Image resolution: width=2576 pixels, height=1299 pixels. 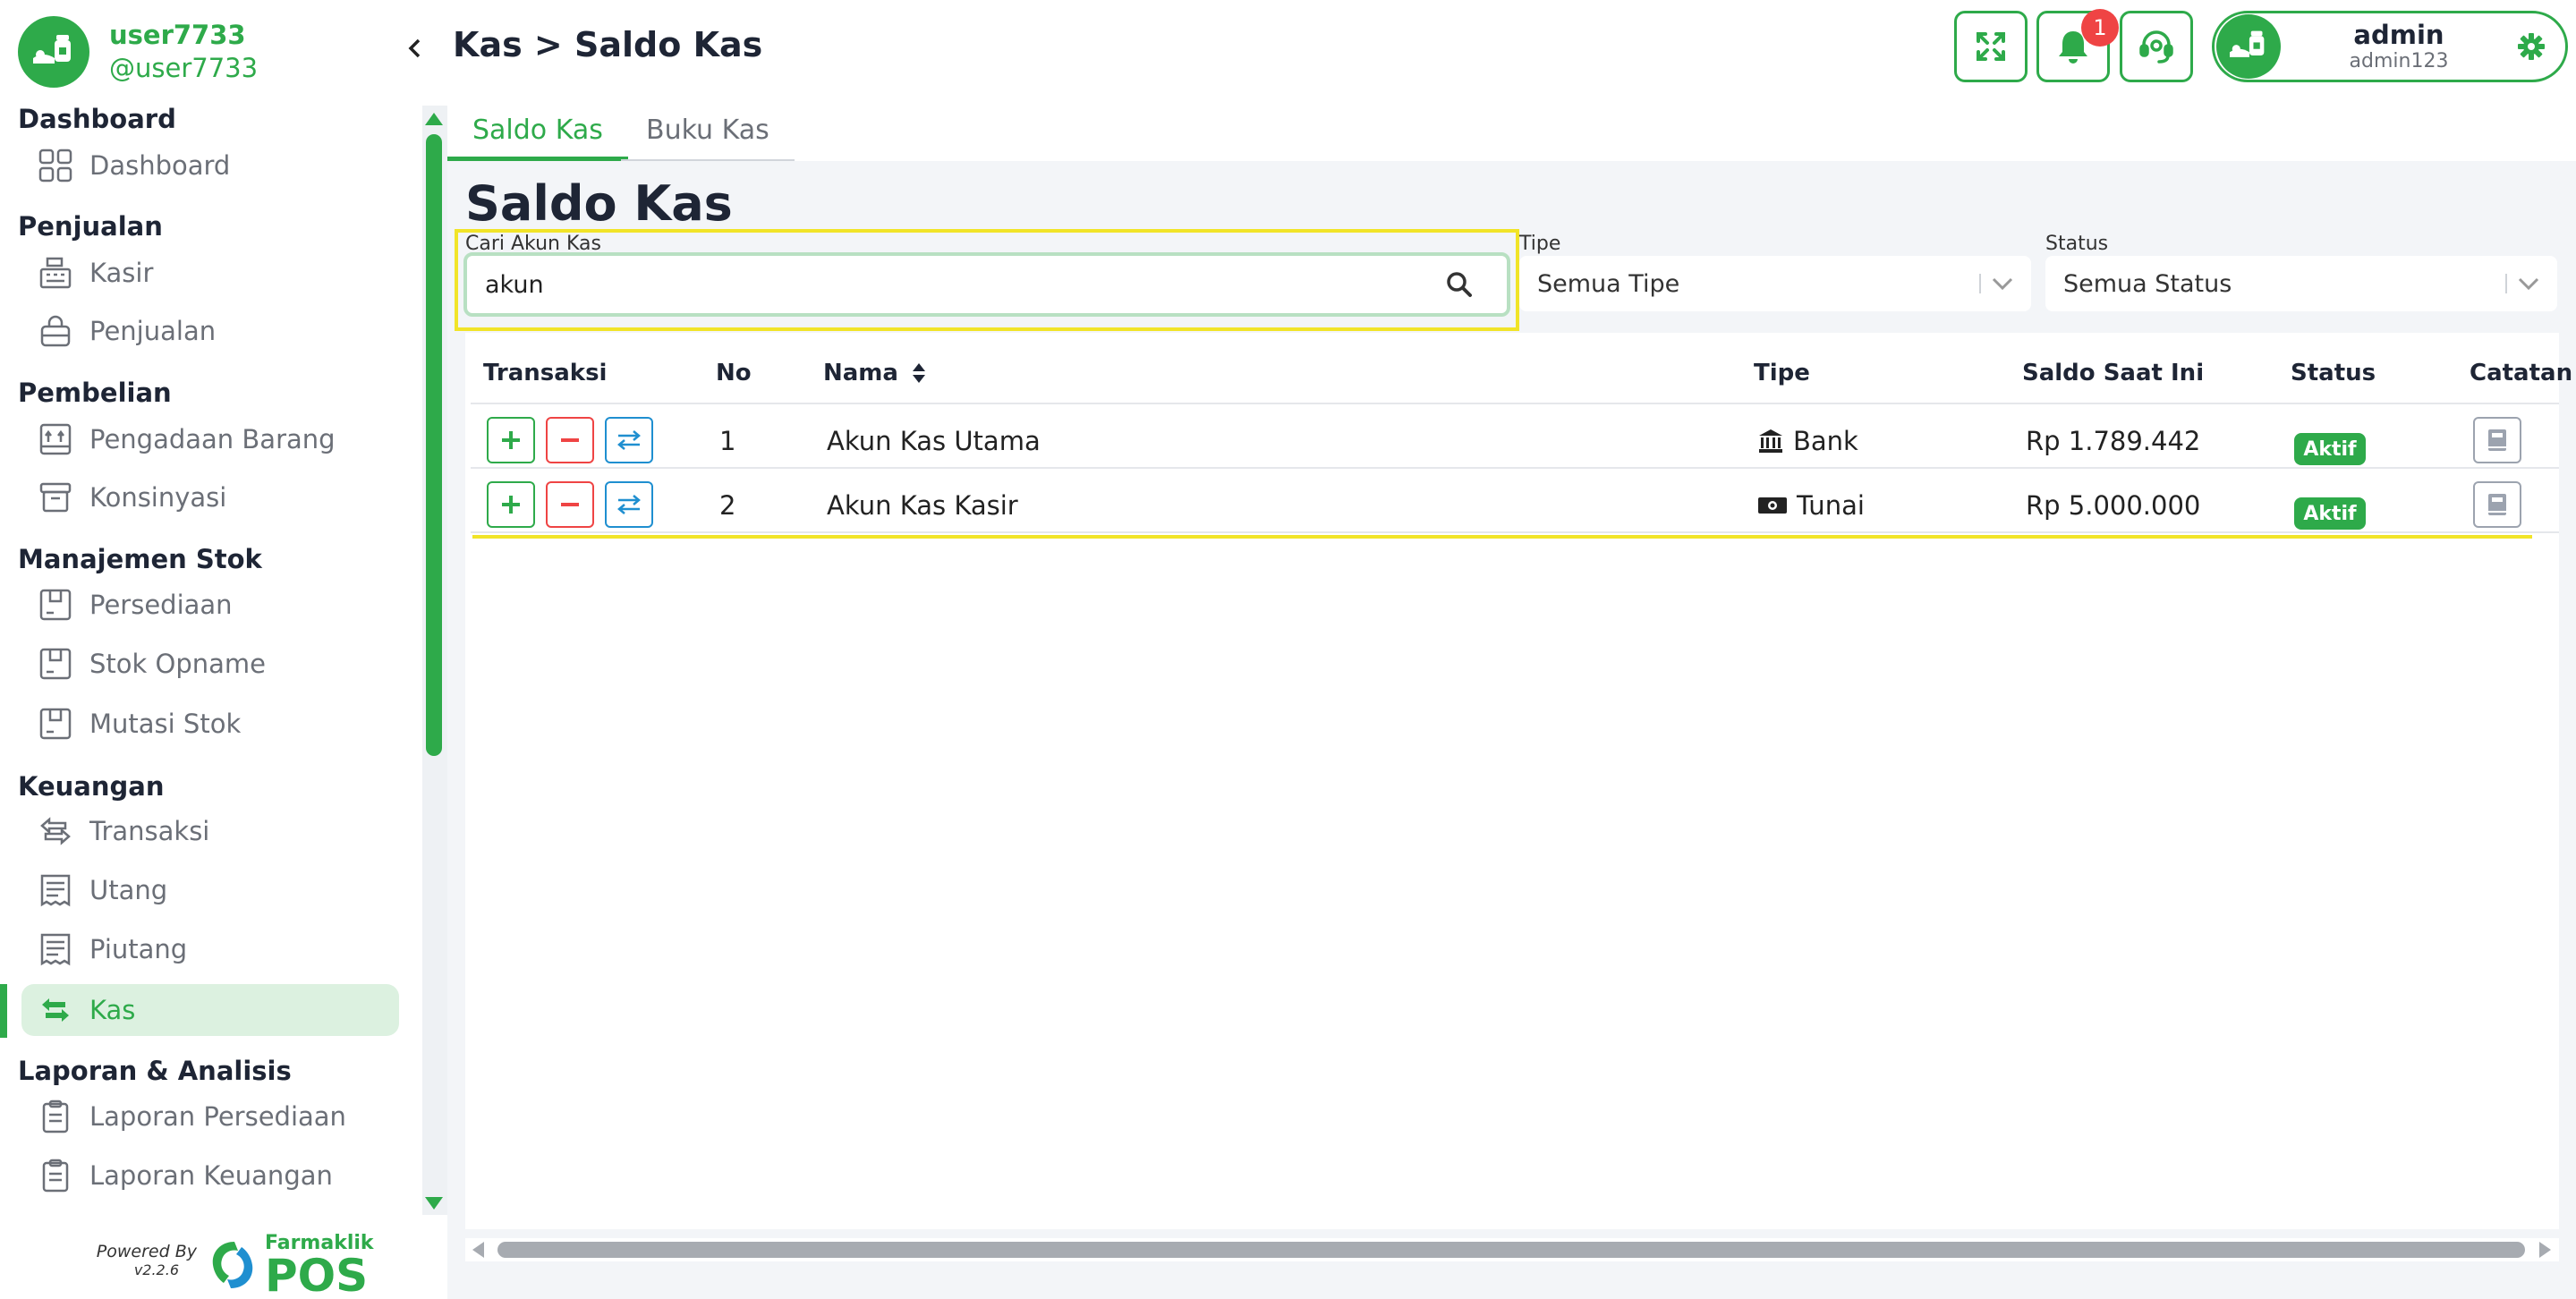 I want to click on support-button, so click(x=2156, y=46).